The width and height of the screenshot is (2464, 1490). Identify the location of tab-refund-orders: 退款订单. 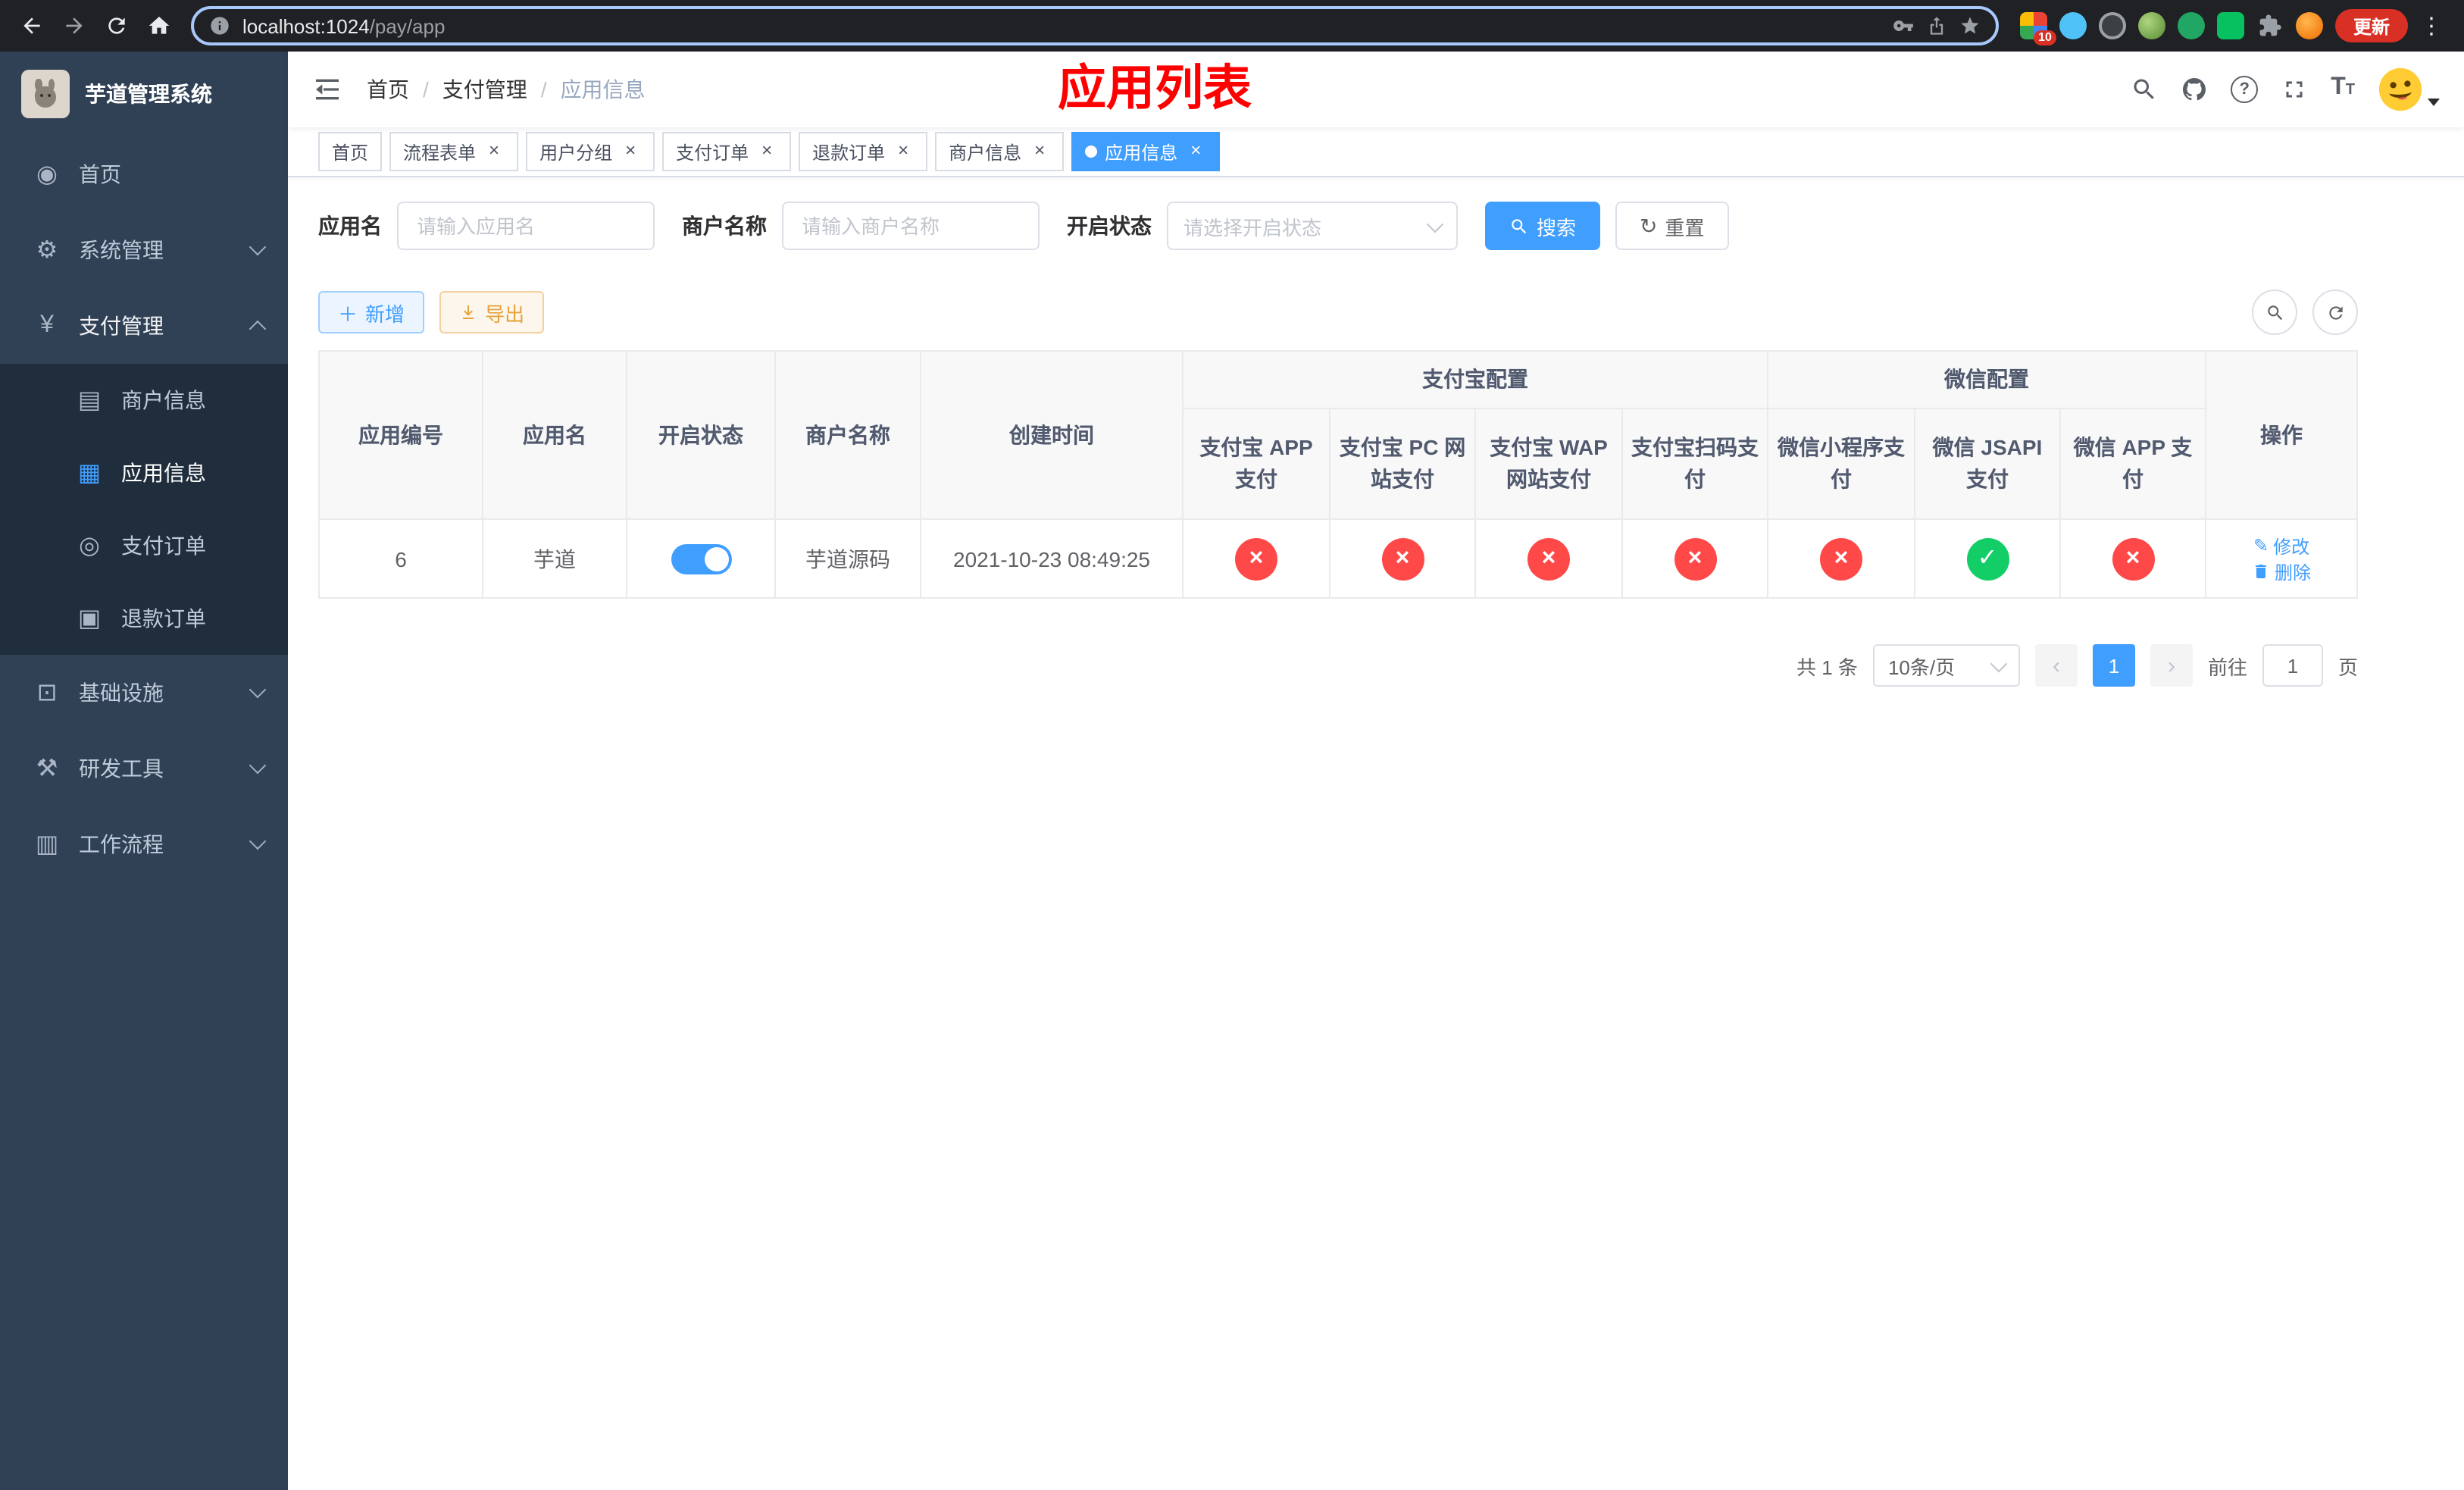
(863, 151).